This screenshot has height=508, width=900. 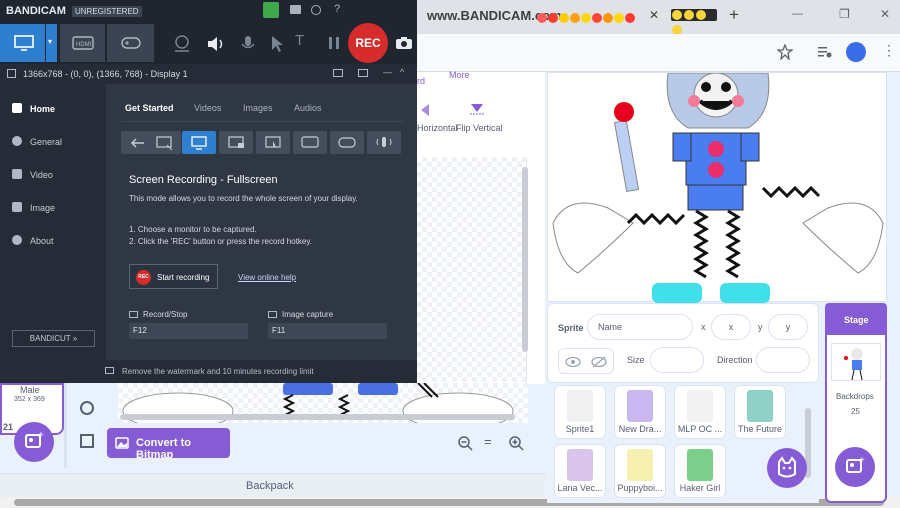 I want to click on visibility-toggle, so click(x=586, y=361).